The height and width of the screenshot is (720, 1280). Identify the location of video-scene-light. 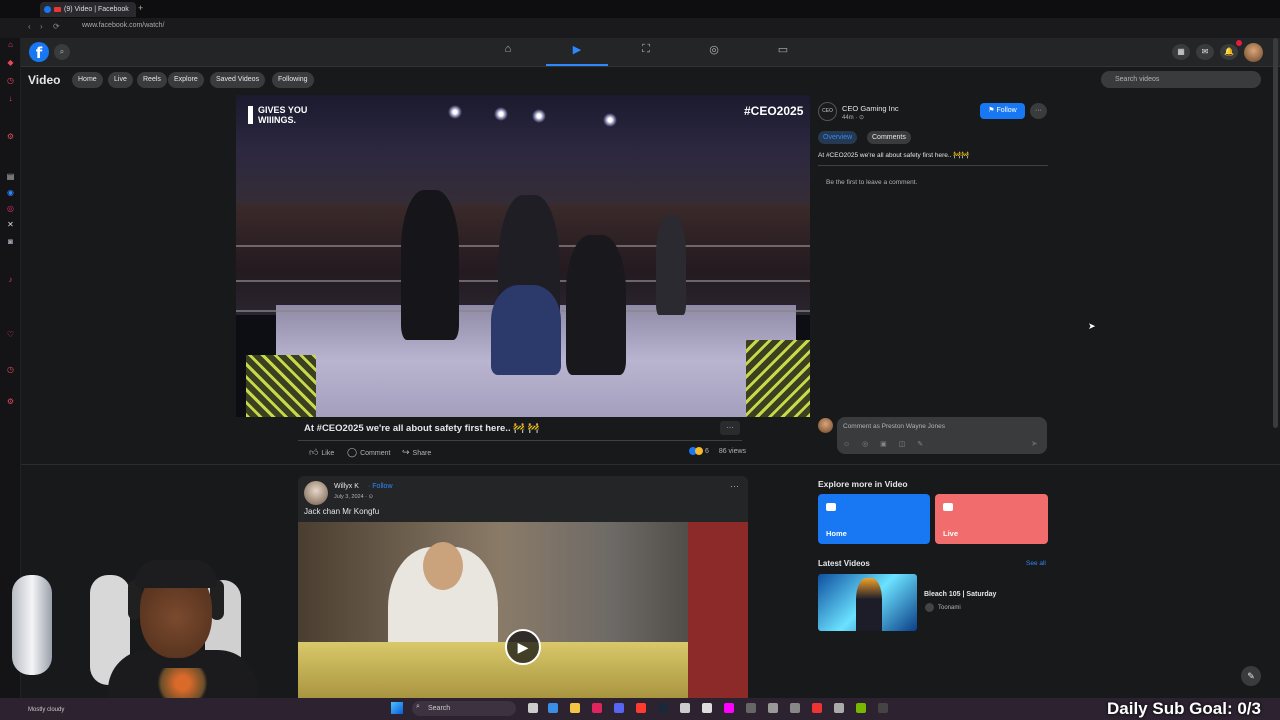
(455, 112).